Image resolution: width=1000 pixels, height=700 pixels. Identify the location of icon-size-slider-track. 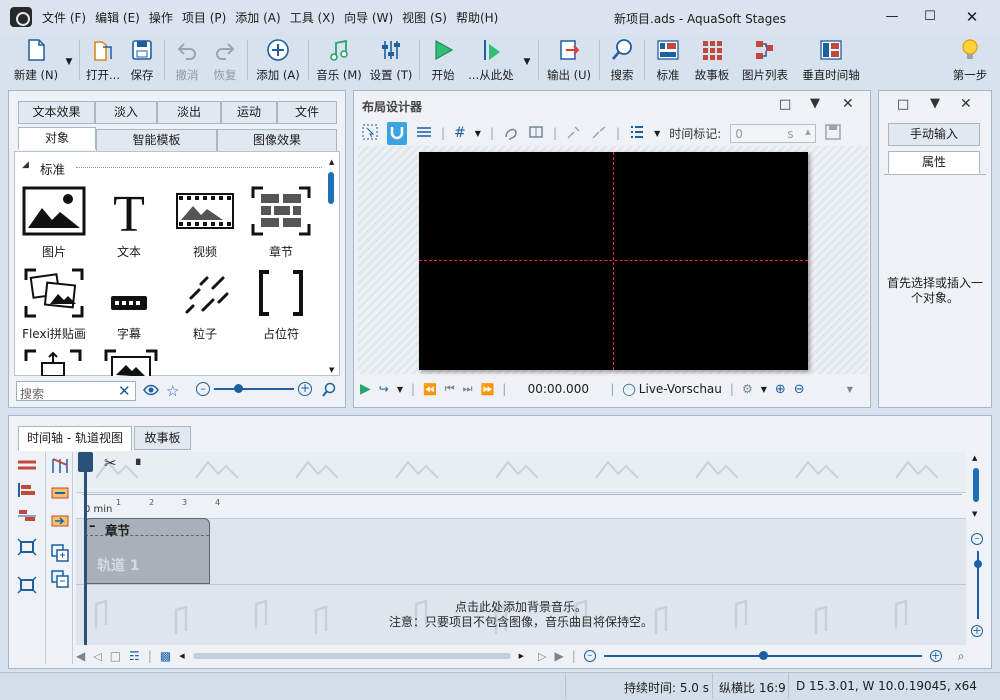
(254, 389).